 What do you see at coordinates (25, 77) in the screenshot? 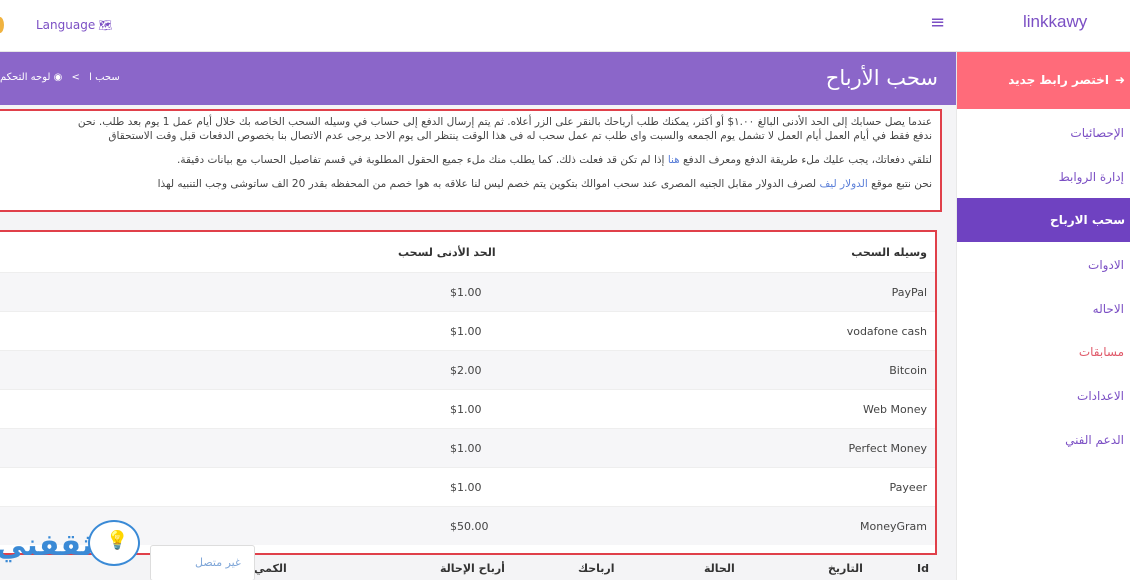
I see `breadcrumb-home-label: لوحه التحكم` at bounding box center [25, 77].